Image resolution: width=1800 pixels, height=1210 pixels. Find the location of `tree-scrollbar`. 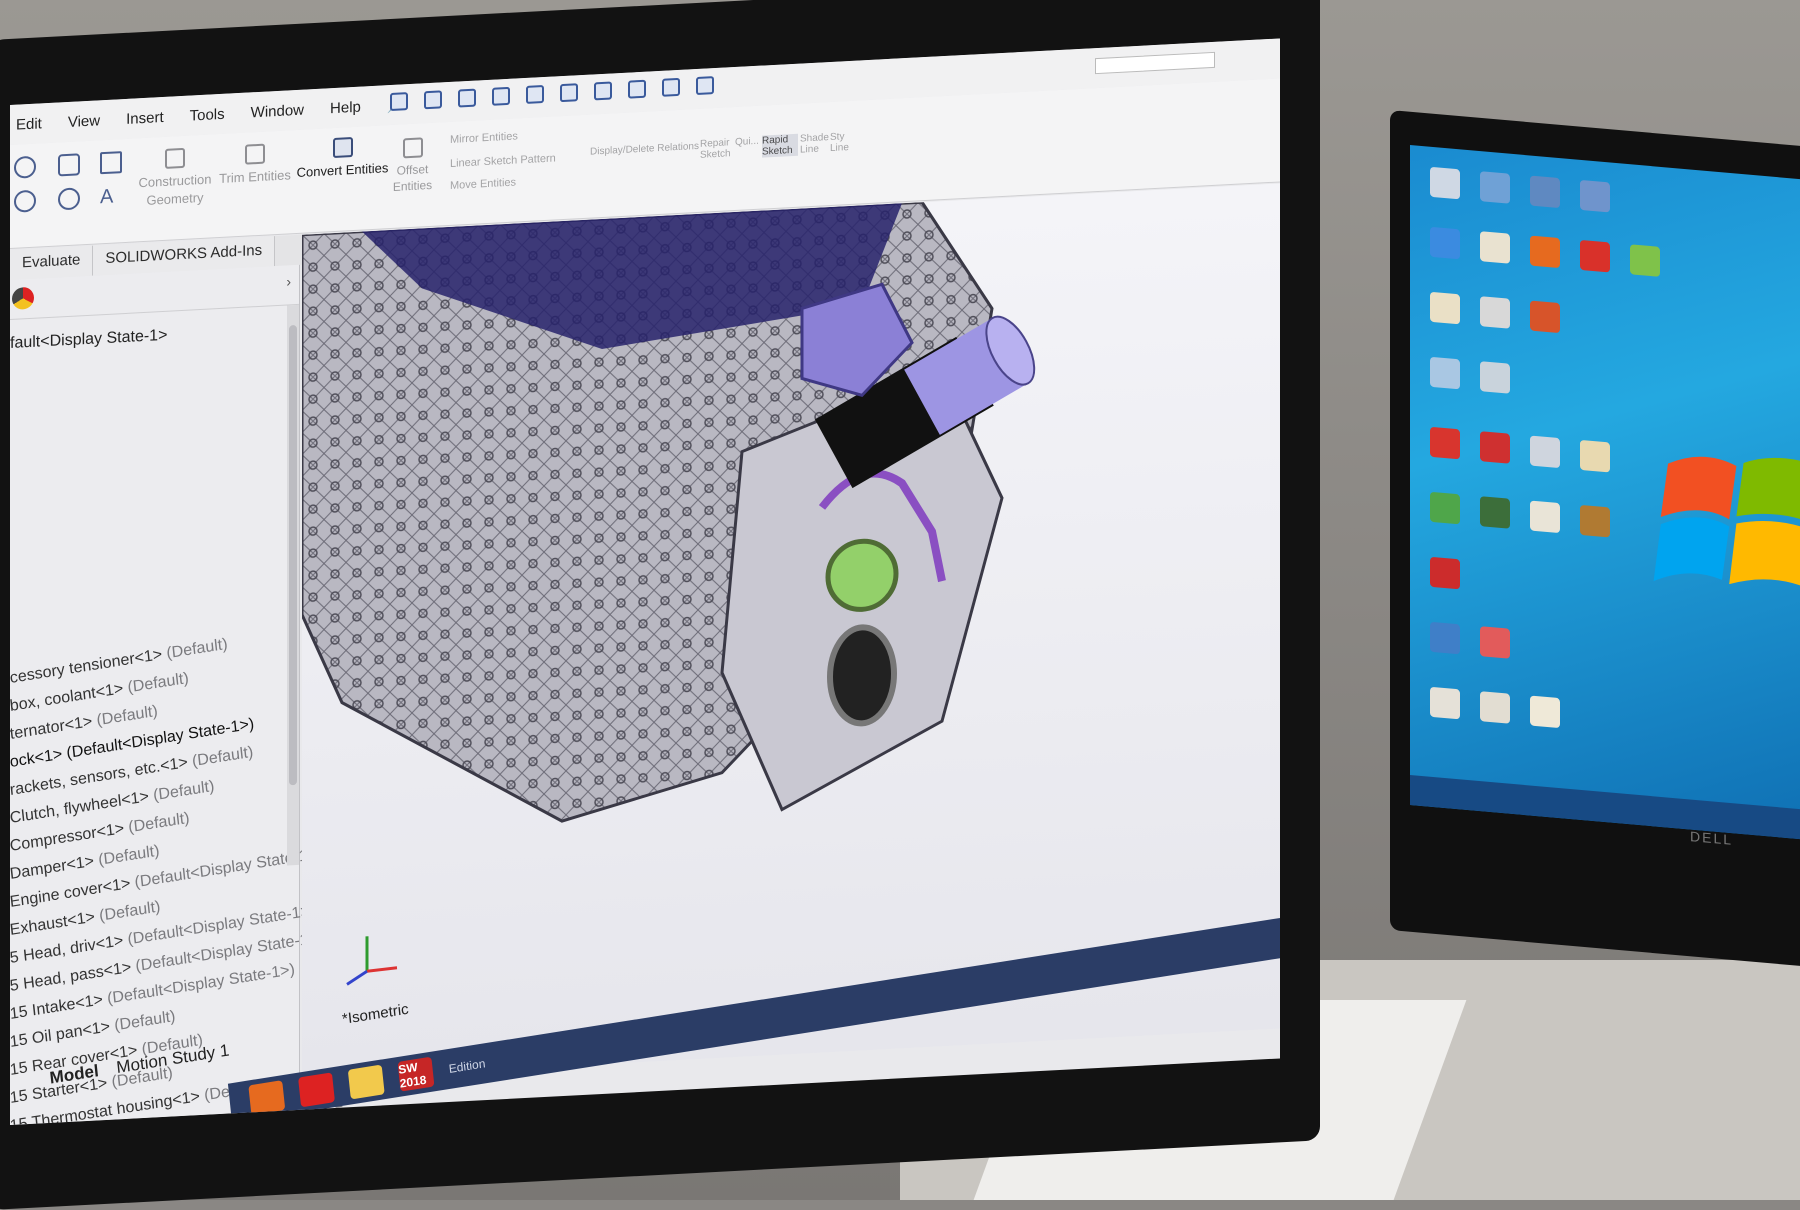

tree-scrollbar is located at coordinates (293, 585).